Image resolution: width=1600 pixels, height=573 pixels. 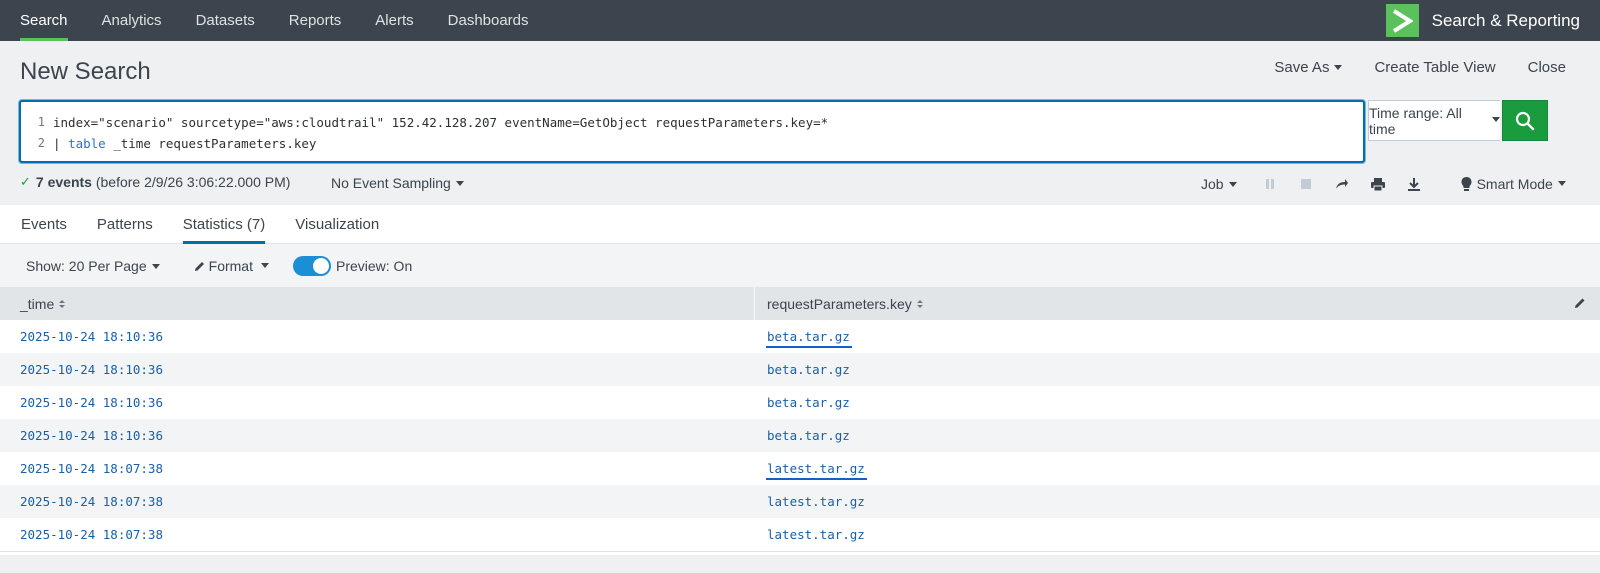 I want to click on event-sampling-label: No Event Sampling, so click(x=391, y=183).